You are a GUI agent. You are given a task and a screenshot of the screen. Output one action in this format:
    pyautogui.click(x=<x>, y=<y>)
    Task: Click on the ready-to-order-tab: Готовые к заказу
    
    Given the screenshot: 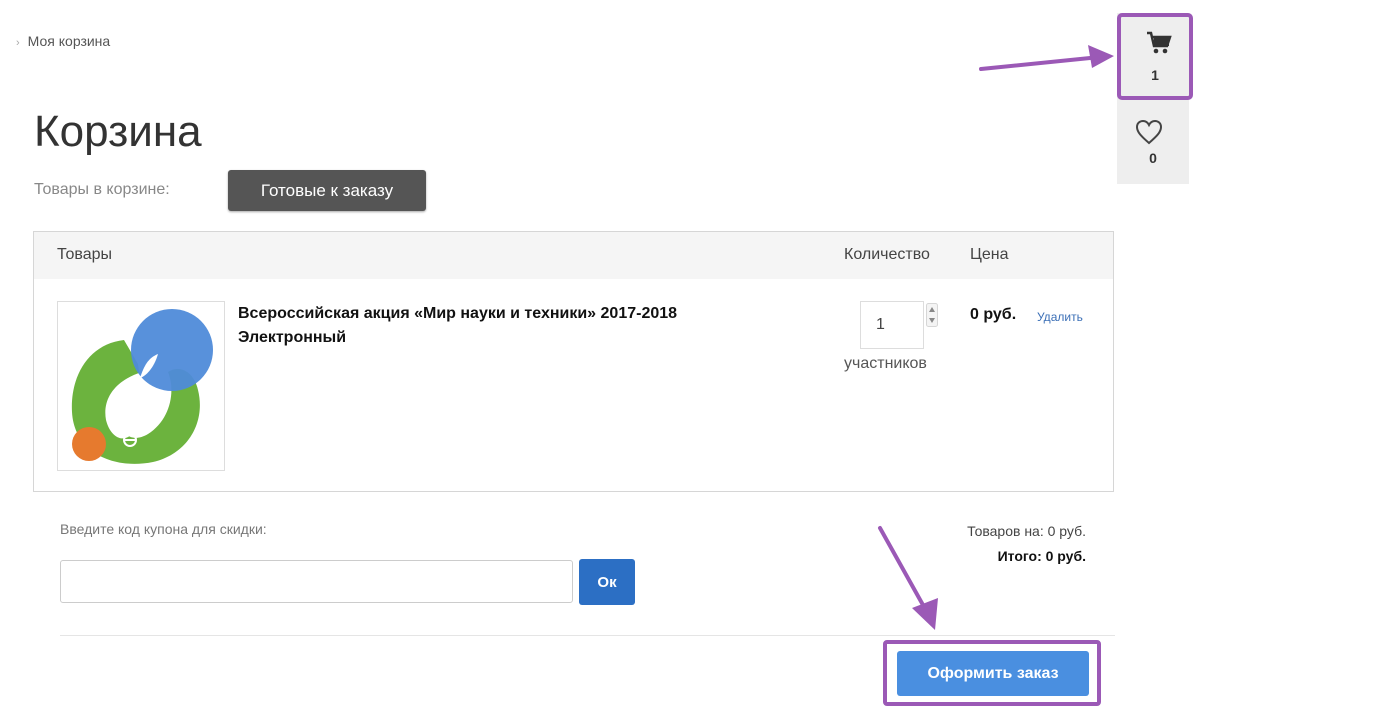 What is the action you would take?
    pyautogui.click(x=327, y=190)
    